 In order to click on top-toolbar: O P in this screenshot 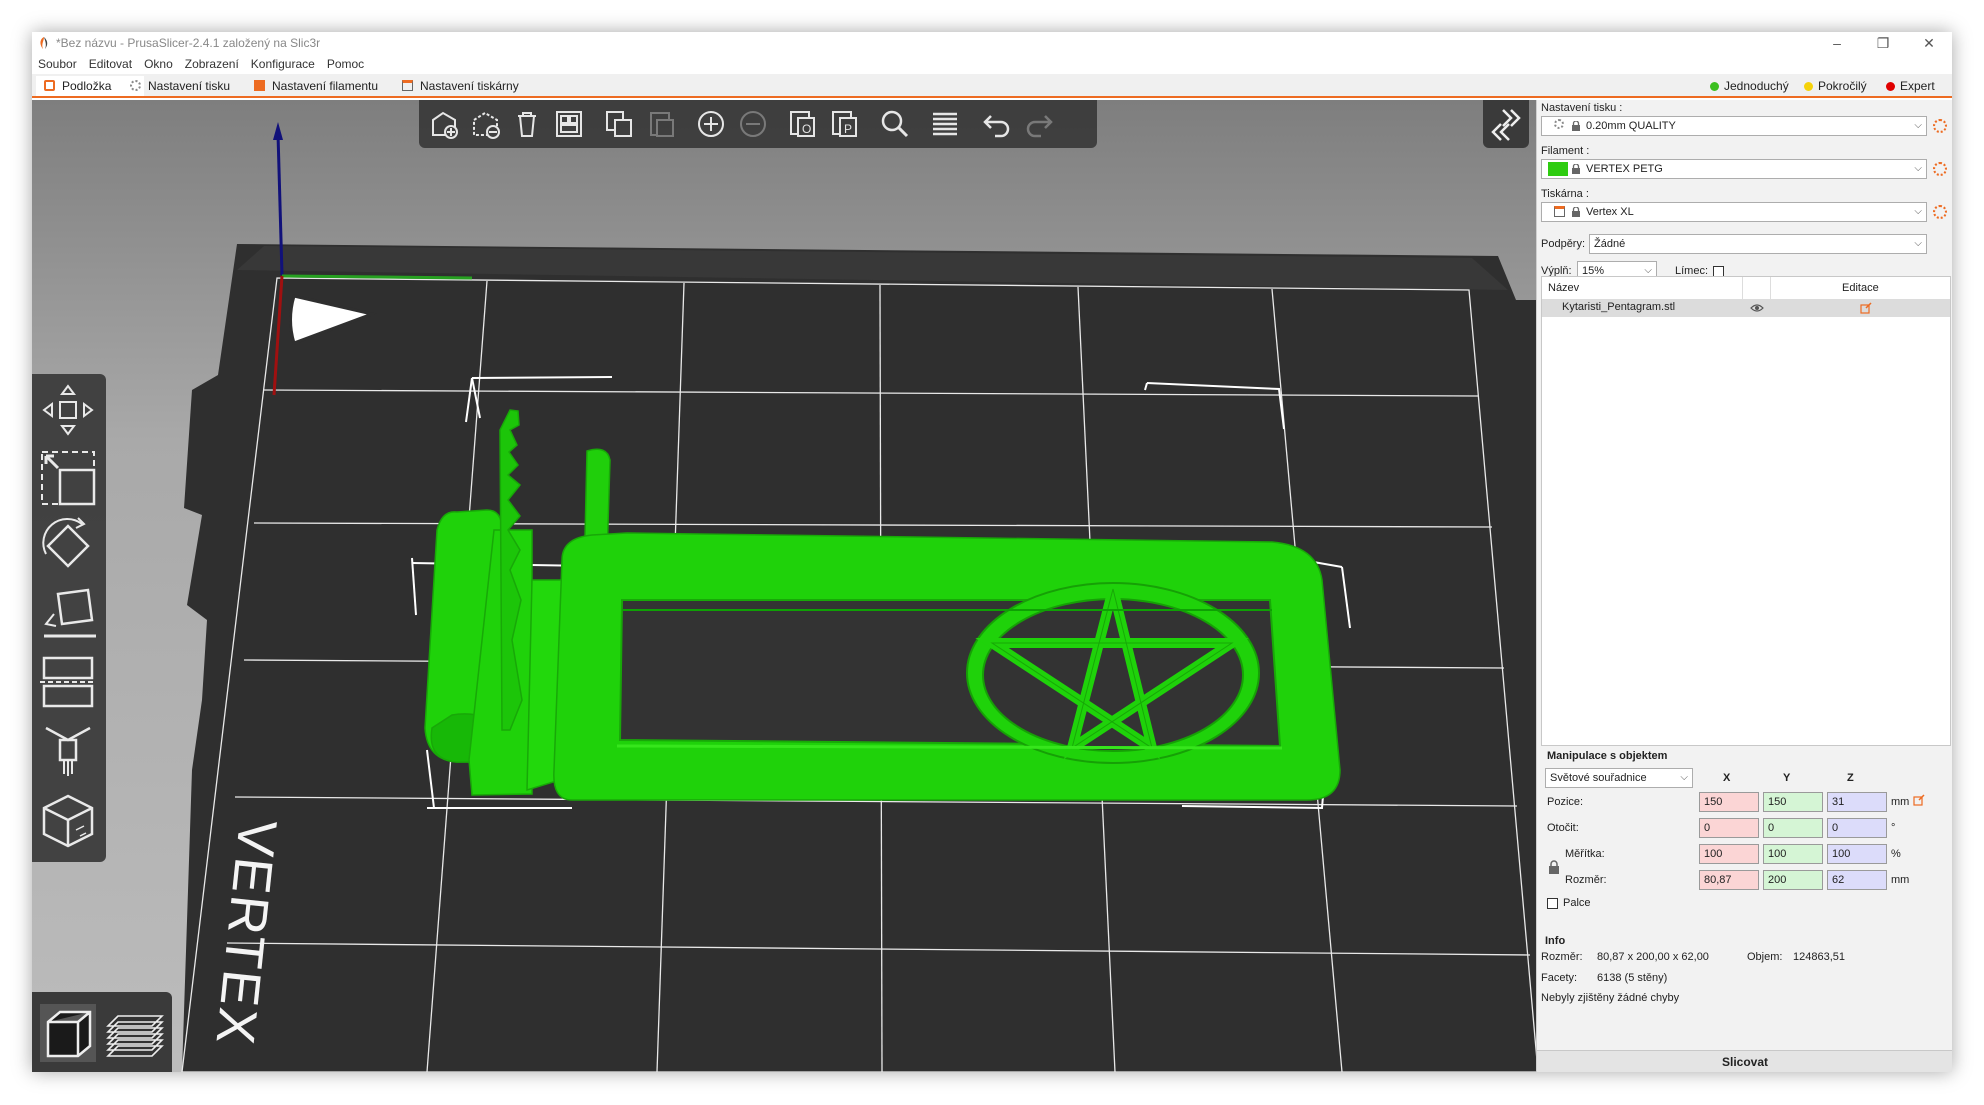, I will do `click(758, 124)`.